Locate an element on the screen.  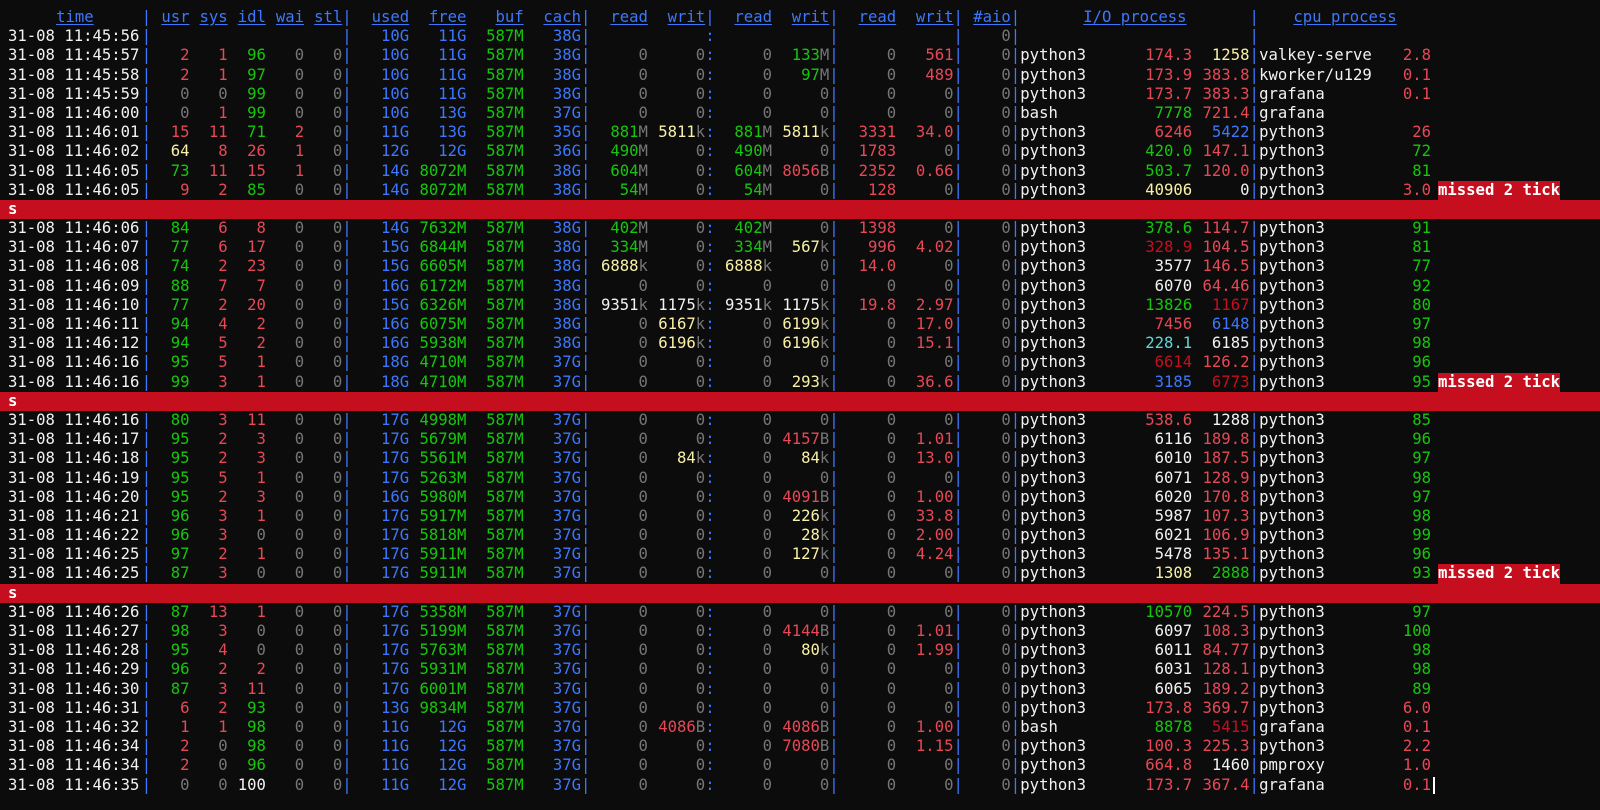
iop_r: 173.9 is located at coordinates (1169, 74).